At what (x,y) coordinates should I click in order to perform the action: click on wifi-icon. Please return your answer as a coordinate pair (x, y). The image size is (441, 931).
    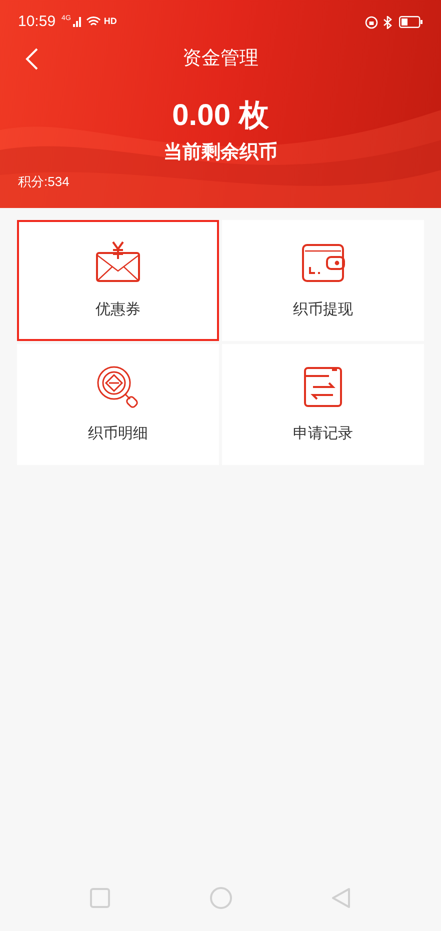
    Looking at the image, I should click on (93, 22).